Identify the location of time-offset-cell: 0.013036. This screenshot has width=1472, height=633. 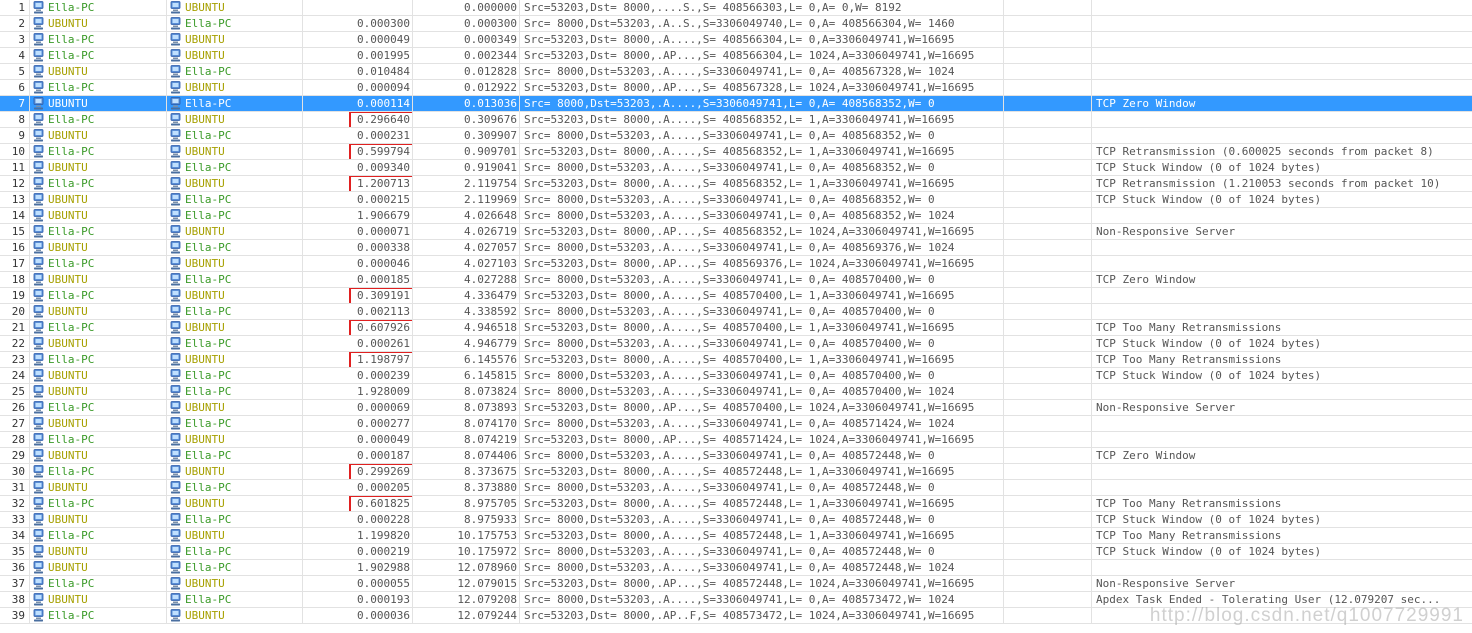
(466, 103).